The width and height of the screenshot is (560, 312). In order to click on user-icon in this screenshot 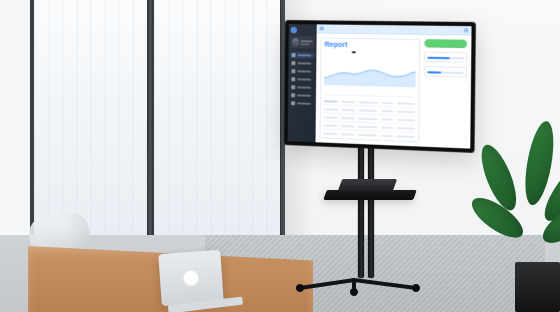, I will do `click(466, 30)`.